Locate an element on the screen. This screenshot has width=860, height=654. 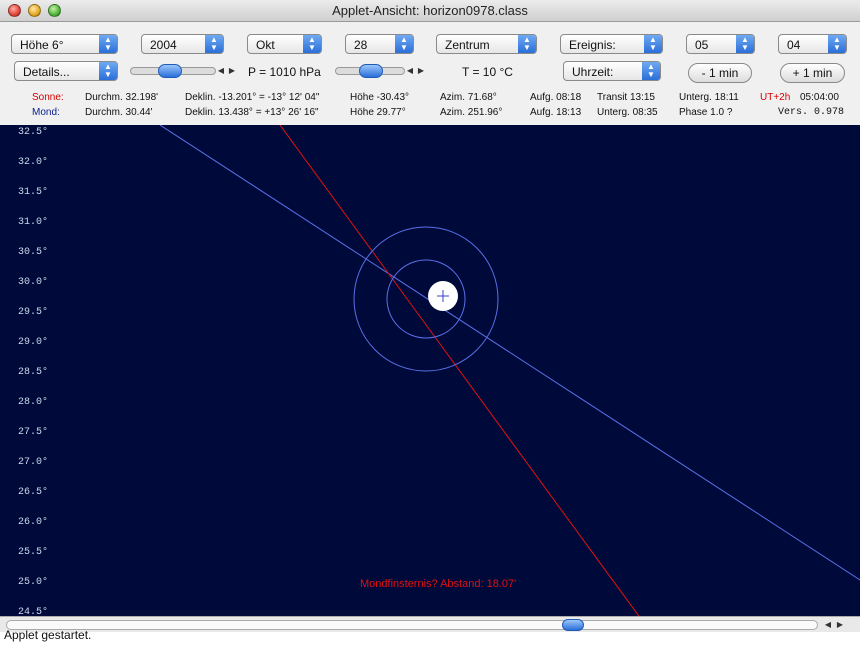
sun-diameter: Durchm. 32.198' is located at coordinates (122, 97).